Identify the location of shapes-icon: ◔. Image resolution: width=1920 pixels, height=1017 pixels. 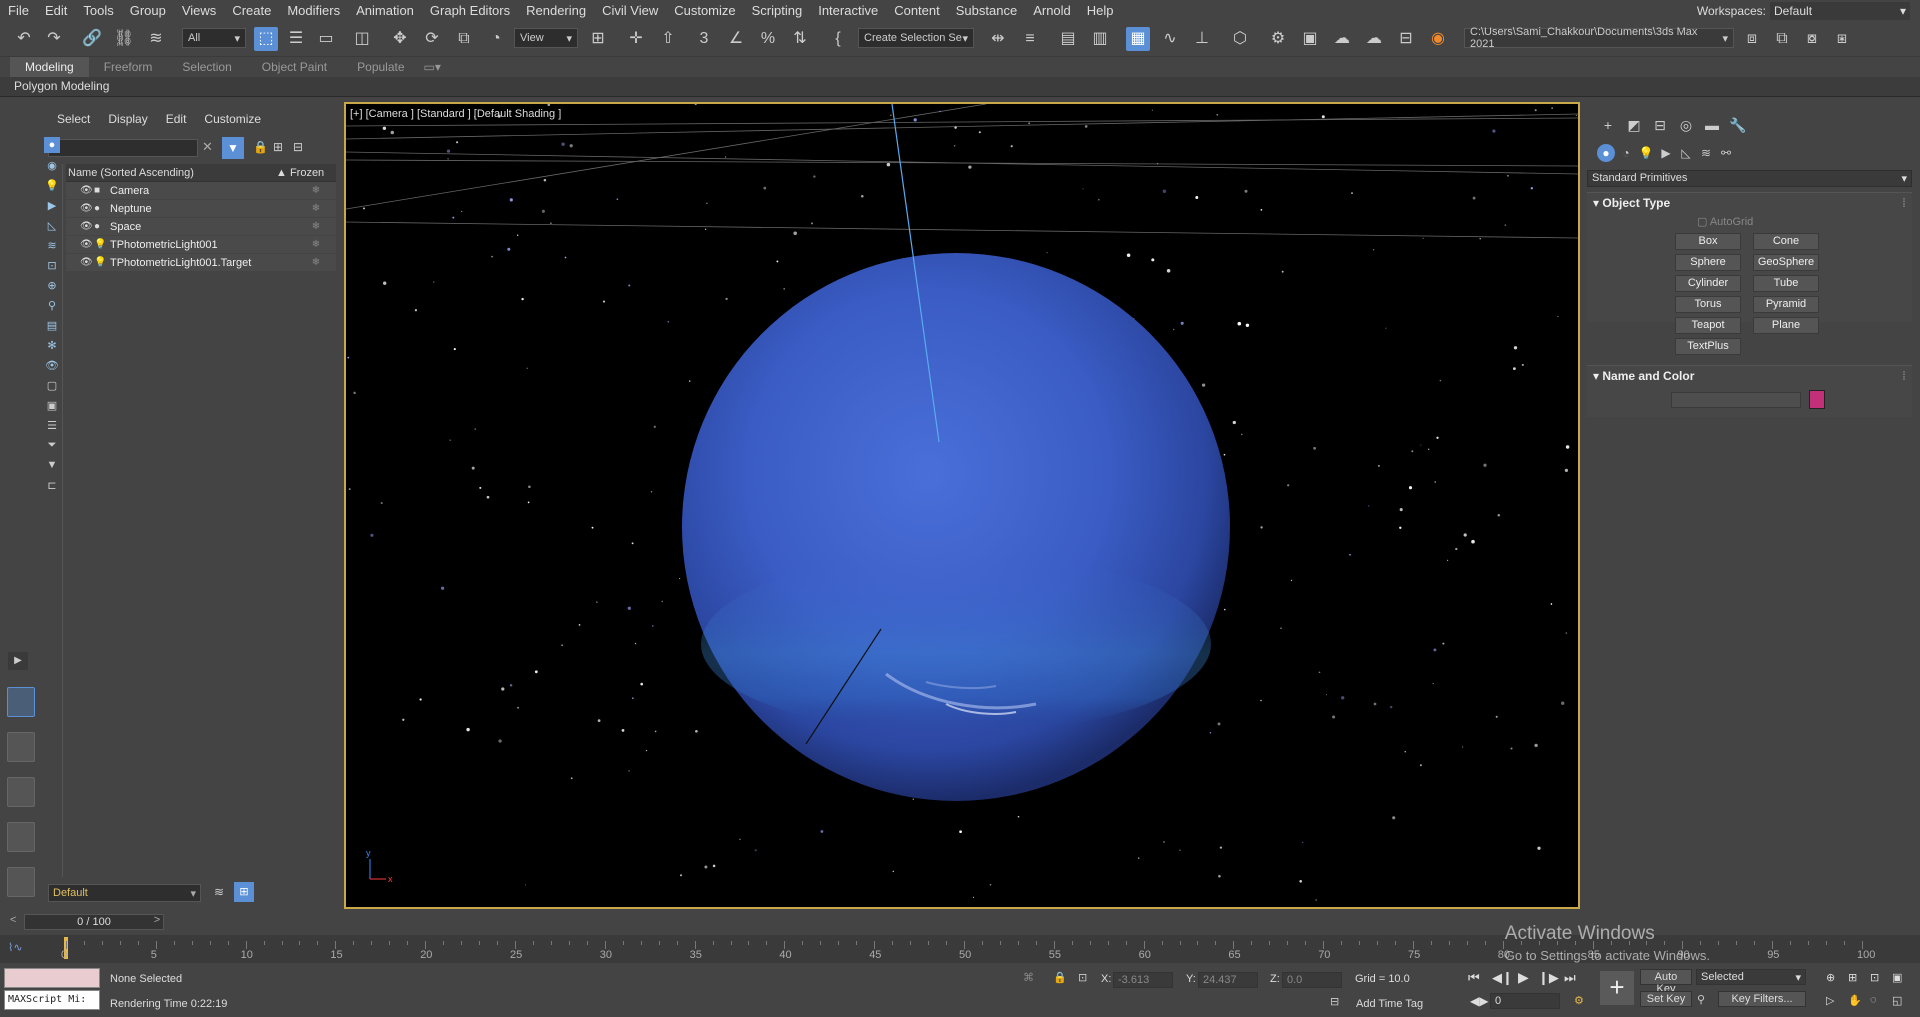
(1626, 153).